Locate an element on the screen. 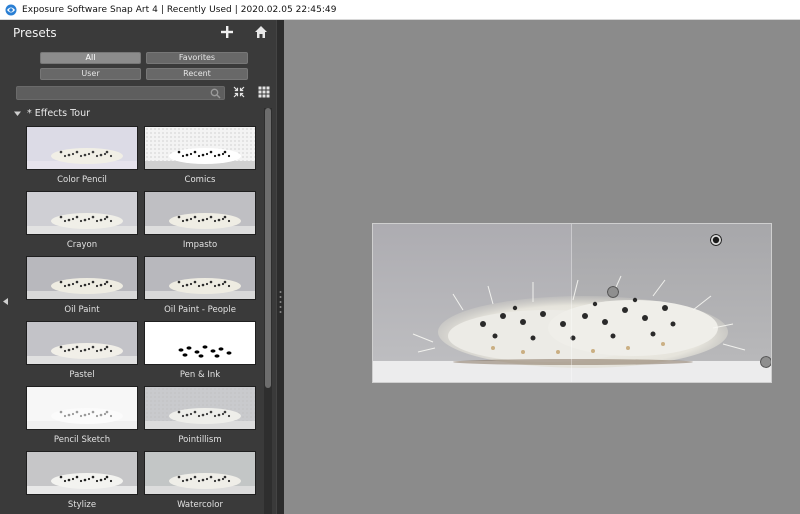 The width and height of the screenshot is (800, 514). preset-label: Oil Paint - People is located at coordinates (200, 310).